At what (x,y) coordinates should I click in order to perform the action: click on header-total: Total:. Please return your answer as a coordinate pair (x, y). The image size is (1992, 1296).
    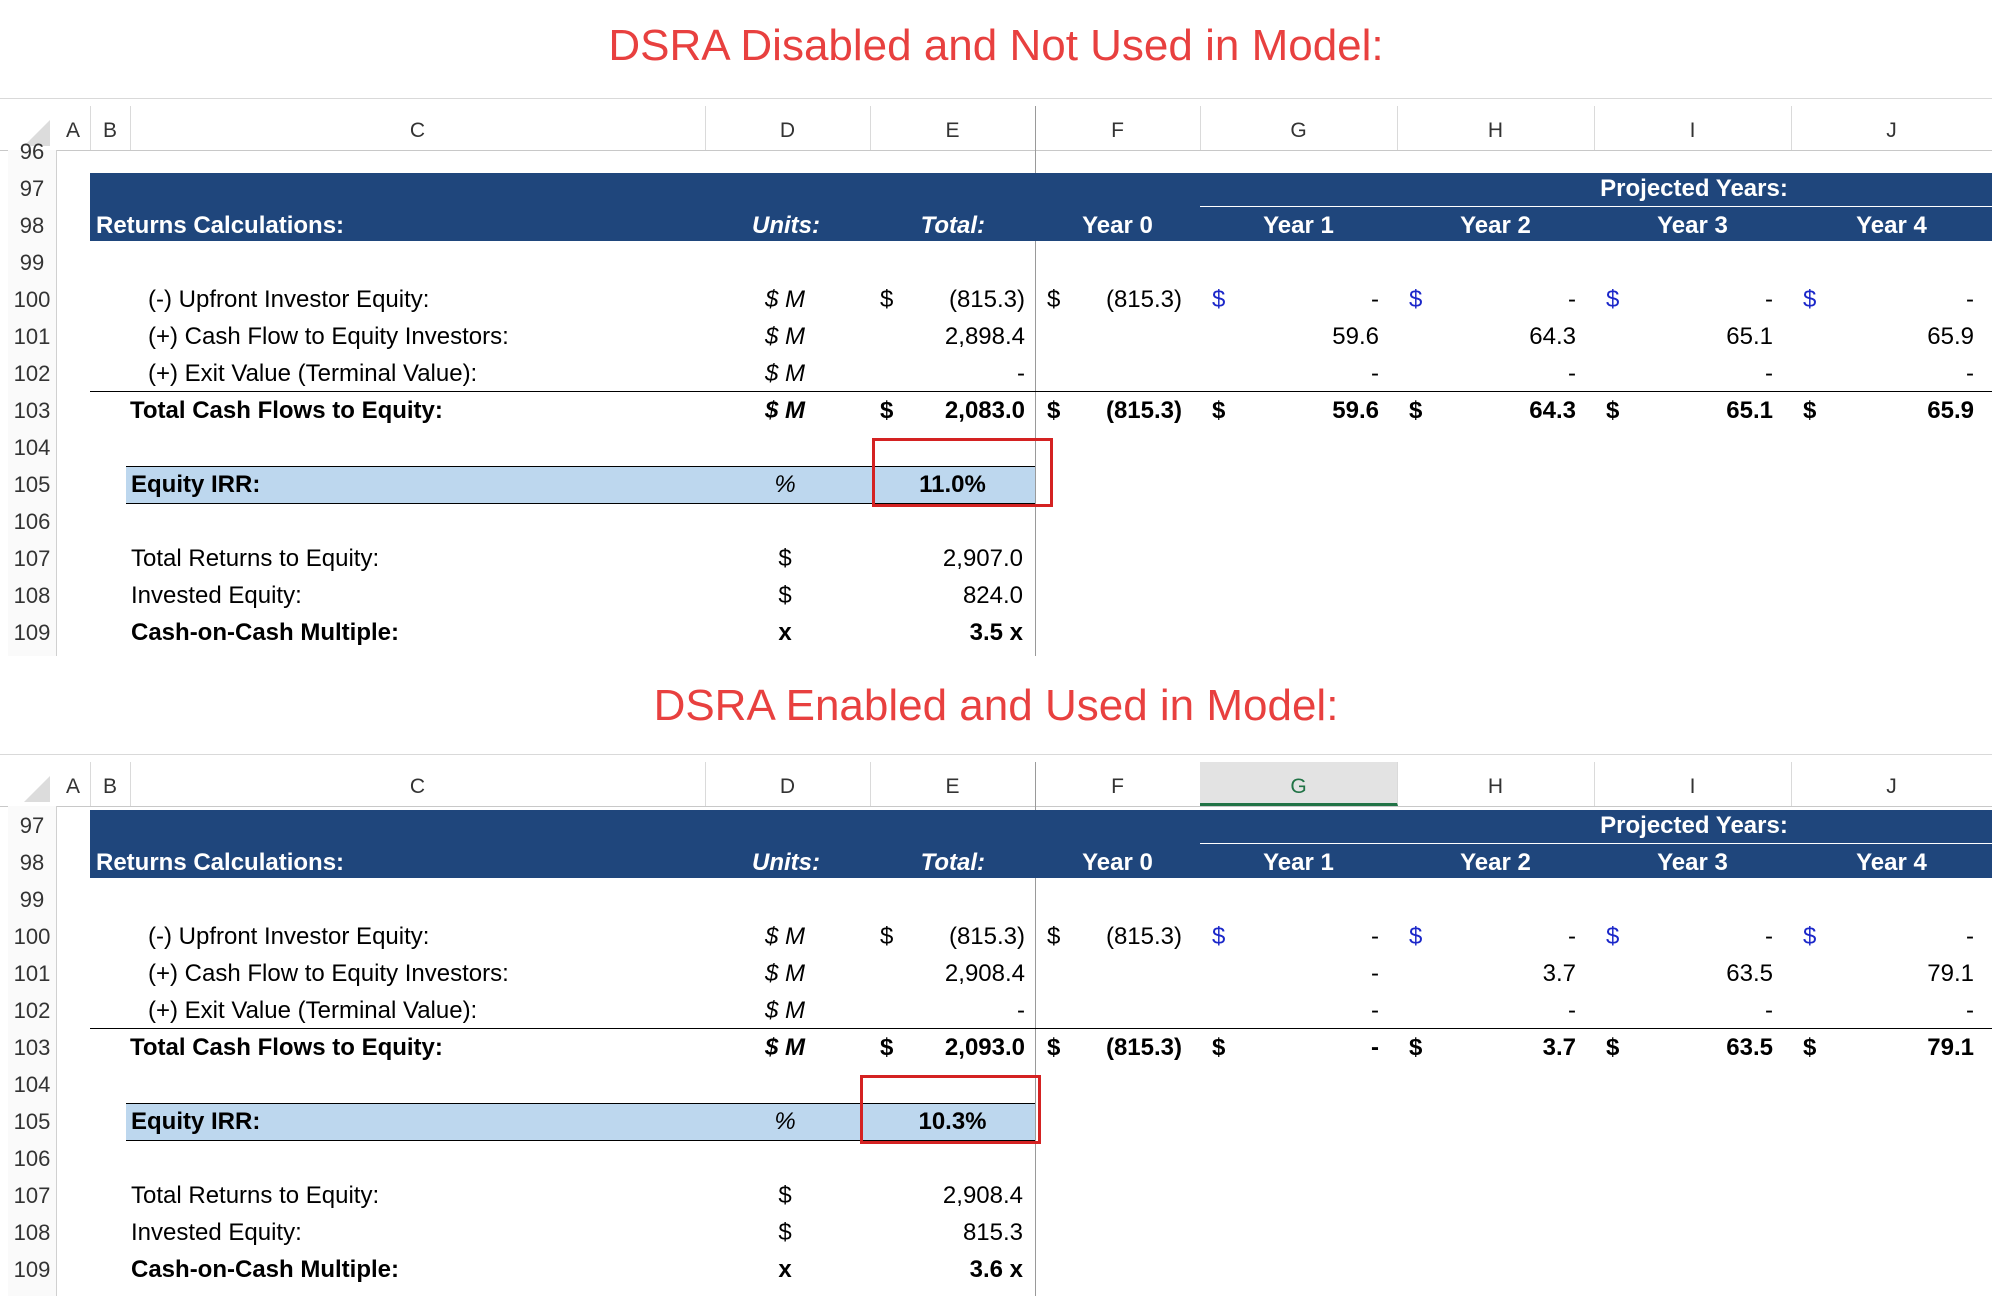
    Looking at the image, I should click on (952, 862).